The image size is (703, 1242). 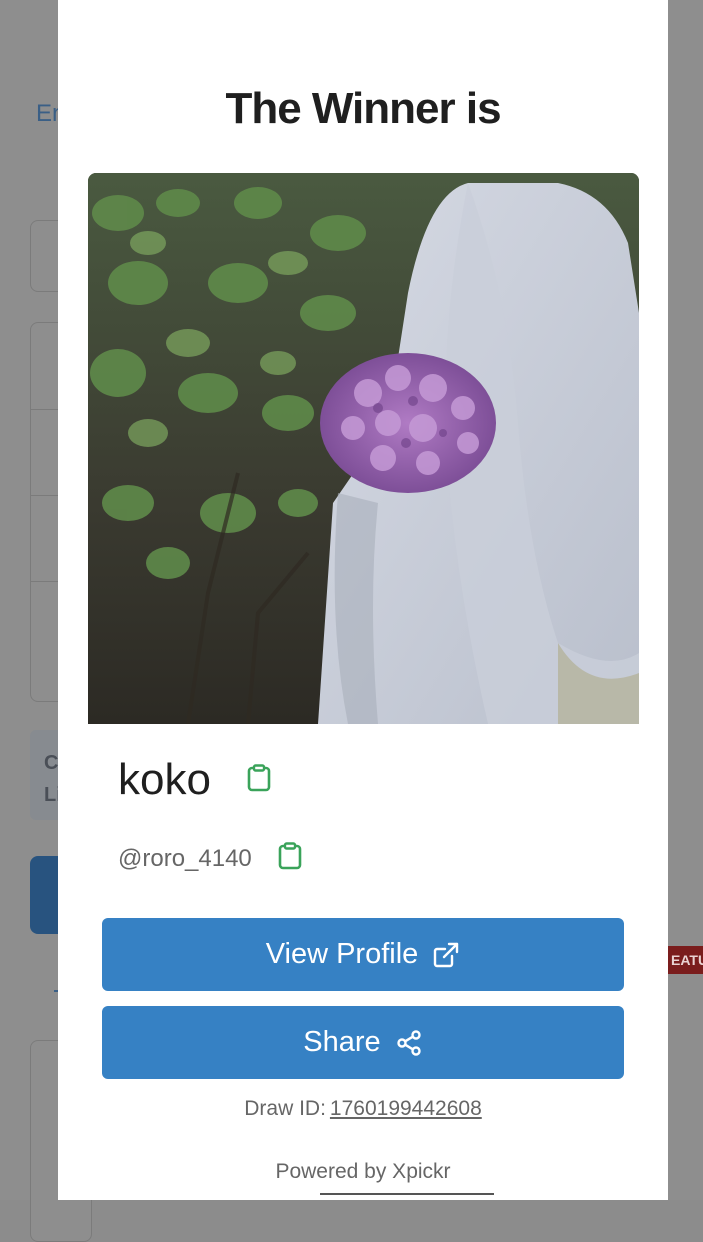 I want to click on winner-name-row: koko, so click(x=194, y=780).